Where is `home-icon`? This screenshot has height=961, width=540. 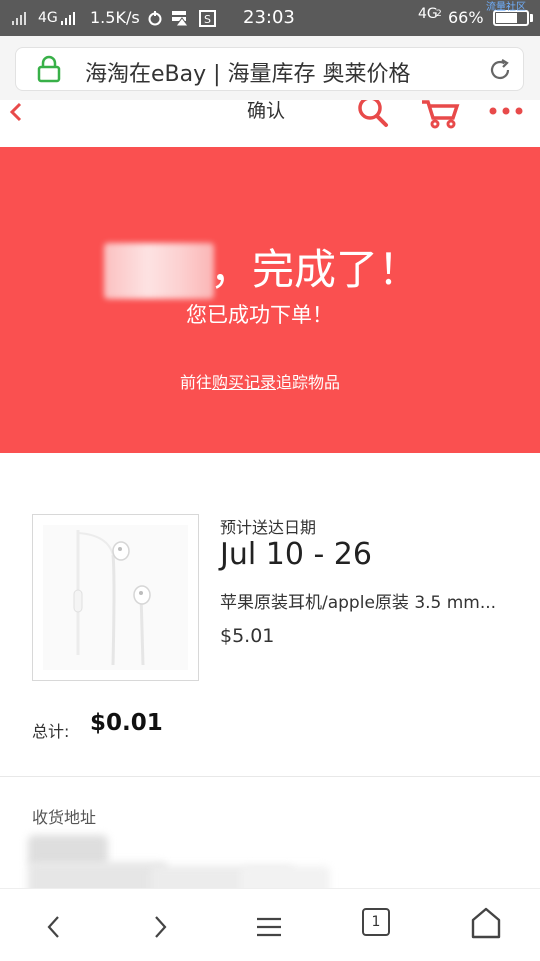 home-icon is located at coordinates (486, 923).